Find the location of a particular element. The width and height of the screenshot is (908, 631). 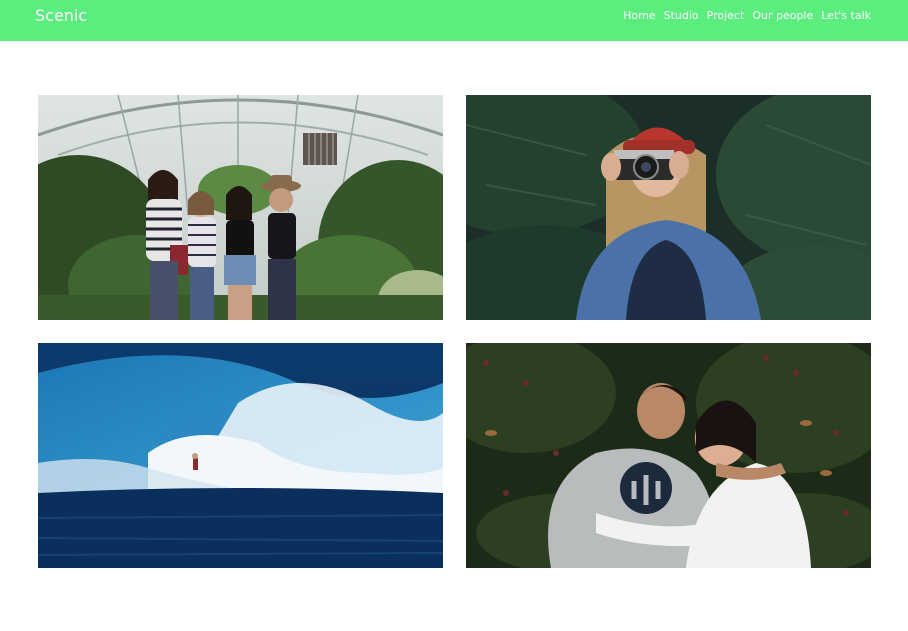

nav-link-lets-talk: Let's talk is located at coordinates (846, 16).